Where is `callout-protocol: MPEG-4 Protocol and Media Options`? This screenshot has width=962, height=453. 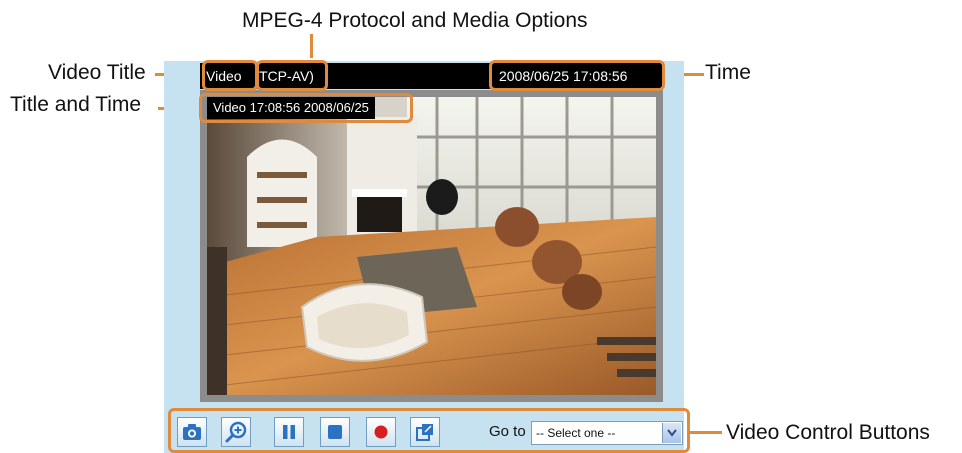 callout-protocol: MPEG-4 Protocol and Media Options is located at coordinates (415, 20).